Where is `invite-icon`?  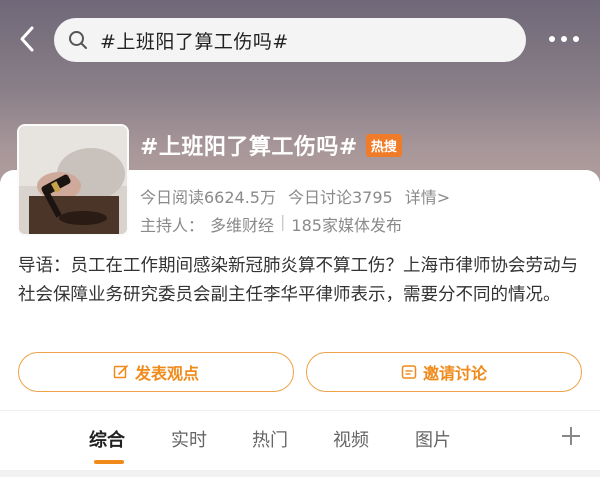
invite-icon is located at coordinates (409, 372).